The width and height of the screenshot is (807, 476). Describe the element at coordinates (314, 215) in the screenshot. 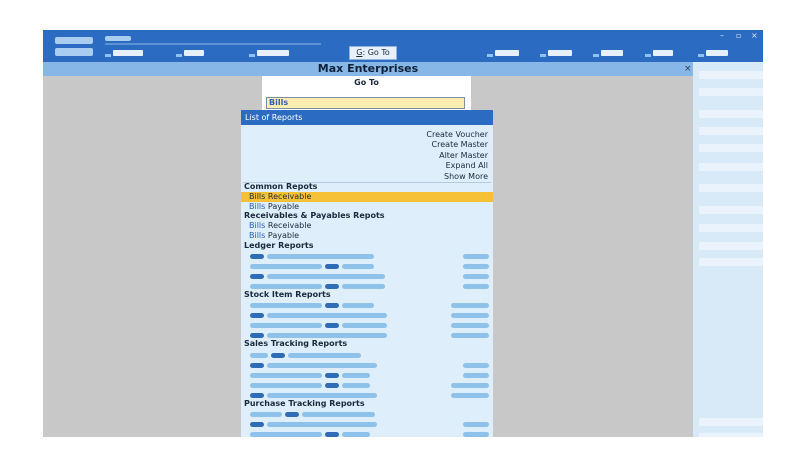

I see `section-receivables-payables: Receivables & Payables Repots` at that location.